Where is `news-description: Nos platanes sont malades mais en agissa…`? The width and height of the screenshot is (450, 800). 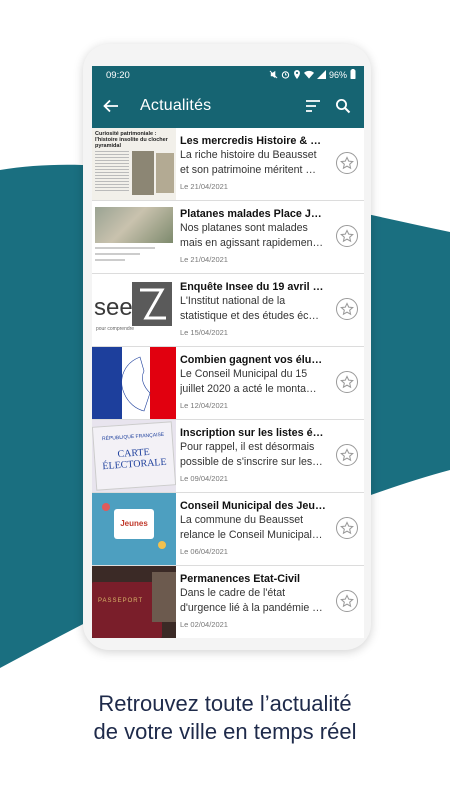 news-description: Nos platanes sont malades mais en agissa… is located at coordinates (252, 235).